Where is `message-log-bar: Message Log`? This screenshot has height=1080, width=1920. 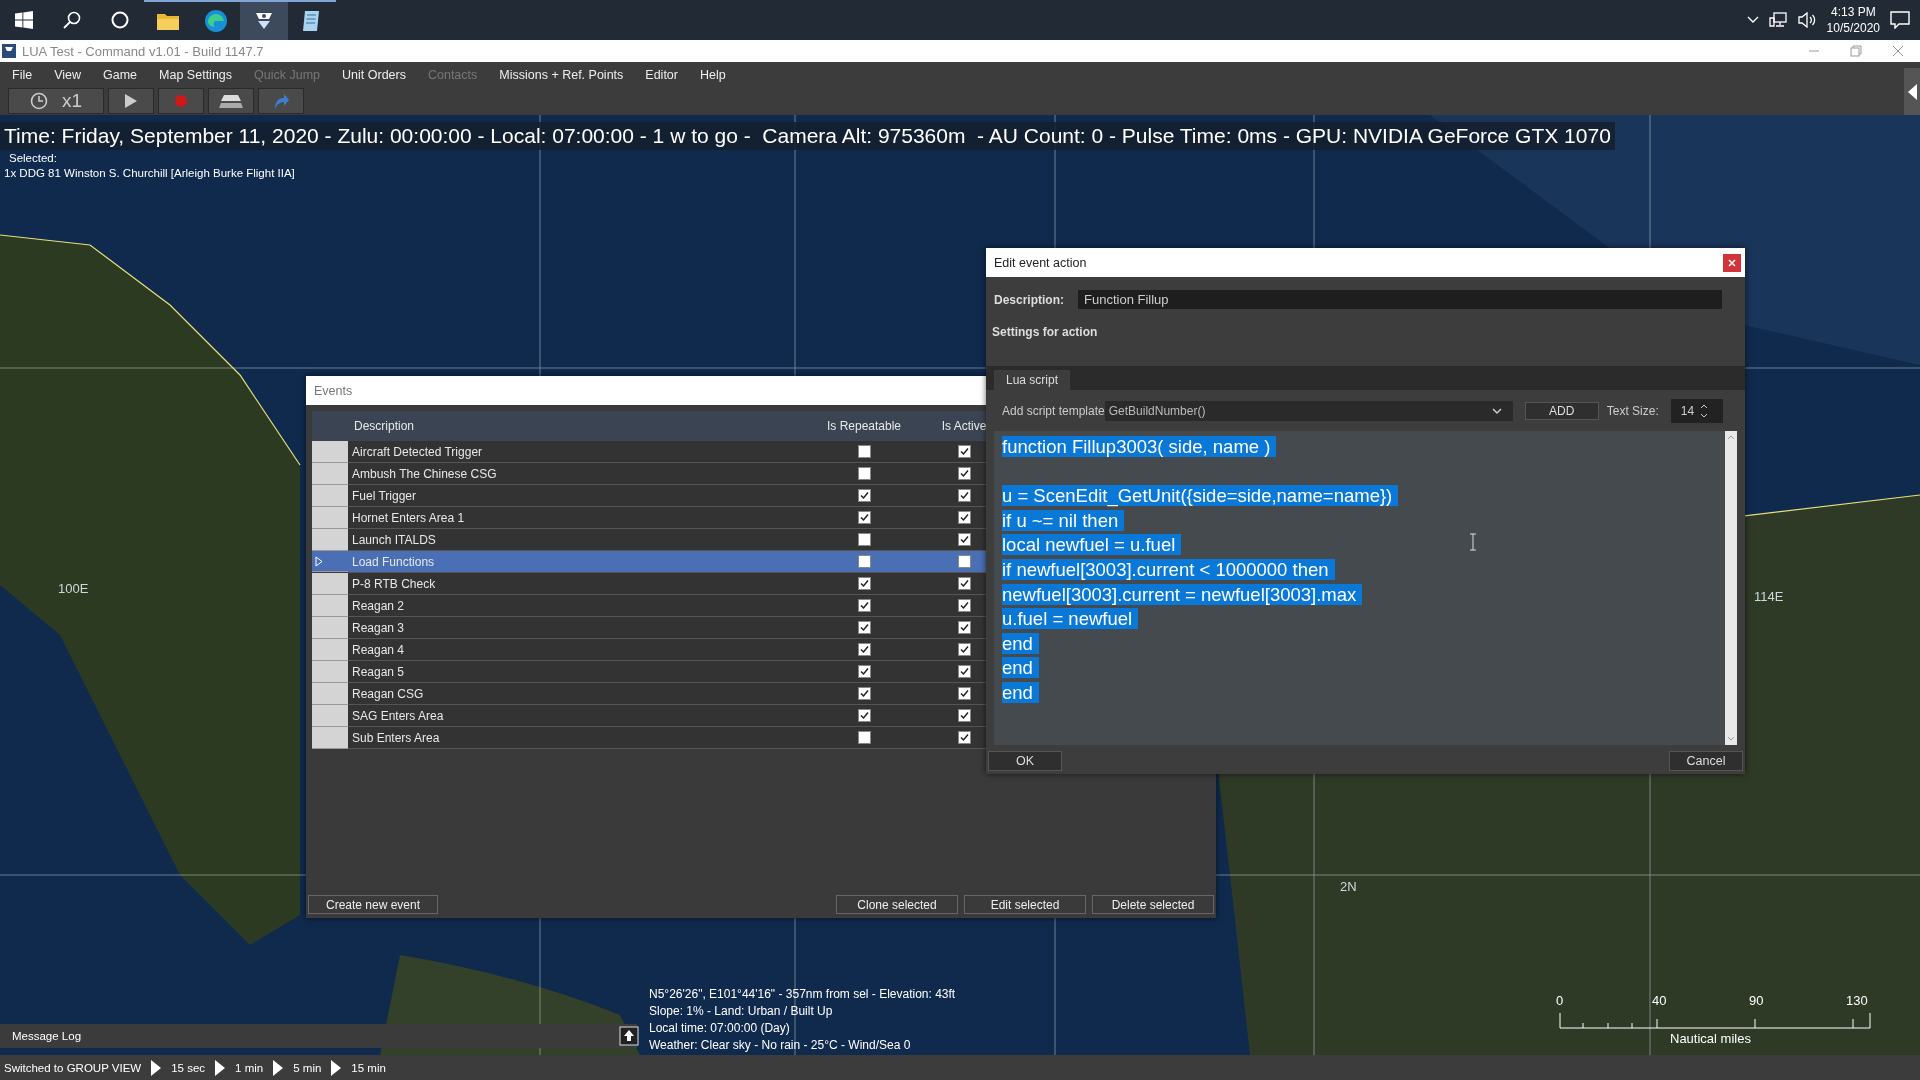 message-log-bar: Message Log is located at coordinates (318, 1036).